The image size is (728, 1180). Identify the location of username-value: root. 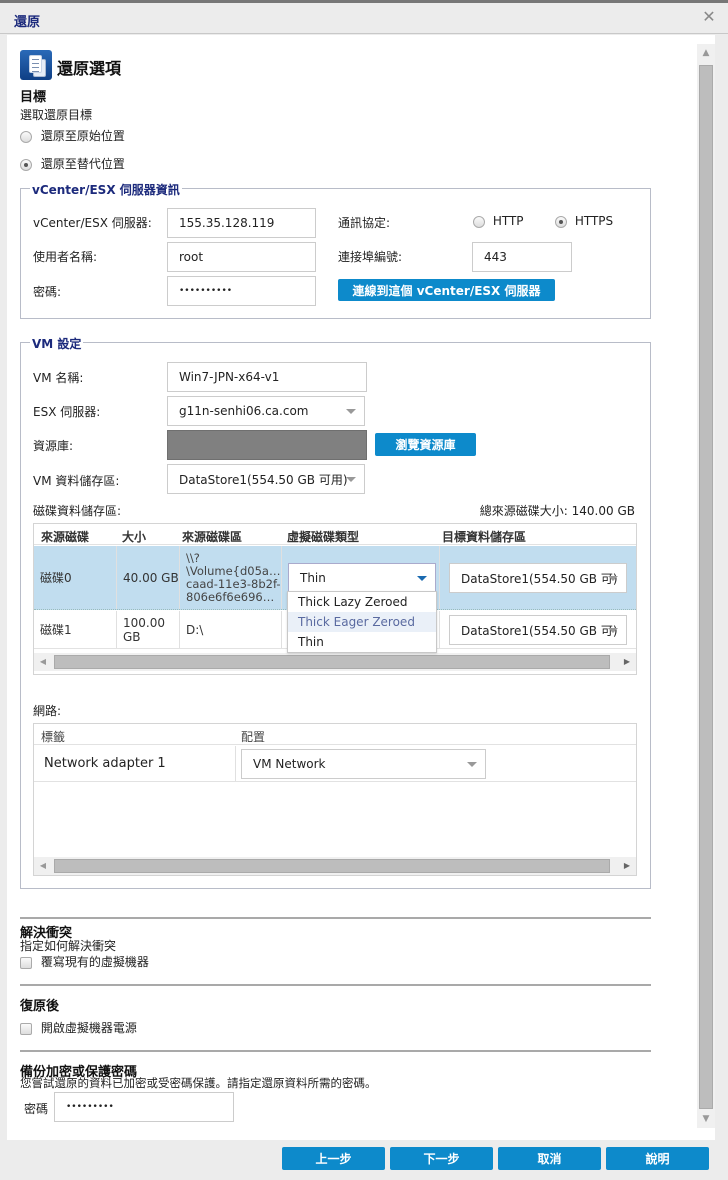
(191, 257).